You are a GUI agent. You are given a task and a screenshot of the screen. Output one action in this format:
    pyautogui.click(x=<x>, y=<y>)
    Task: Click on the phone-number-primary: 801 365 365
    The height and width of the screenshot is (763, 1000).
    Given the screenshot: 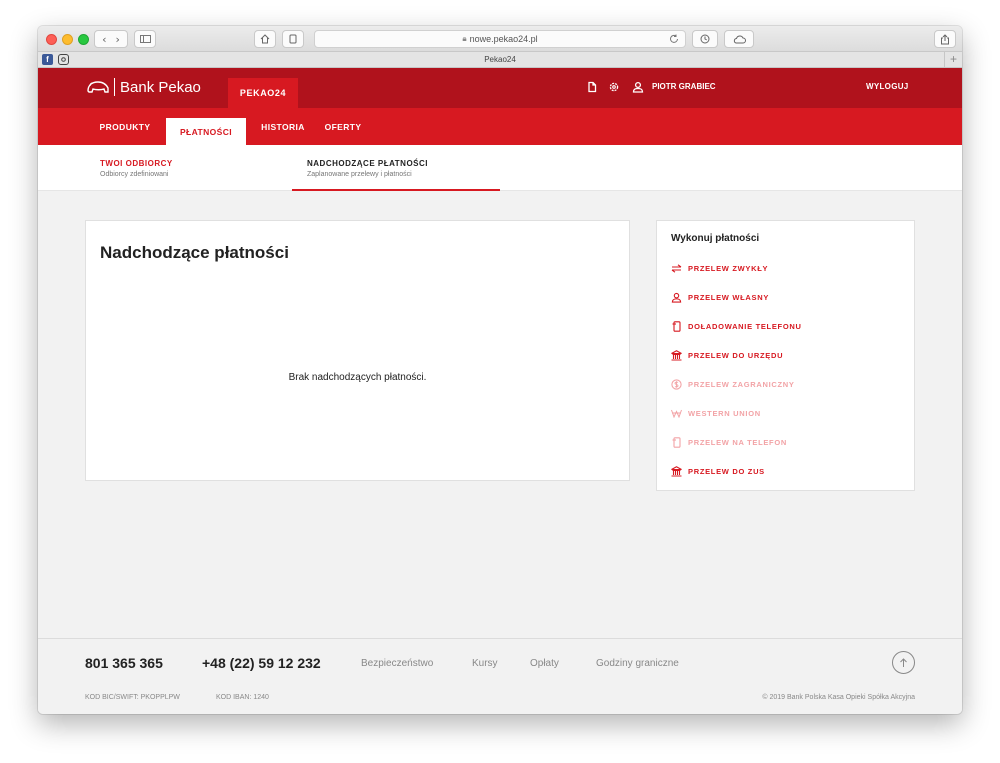 What is the action you would take?
    pyautogui.click(x=124, y=663)
    